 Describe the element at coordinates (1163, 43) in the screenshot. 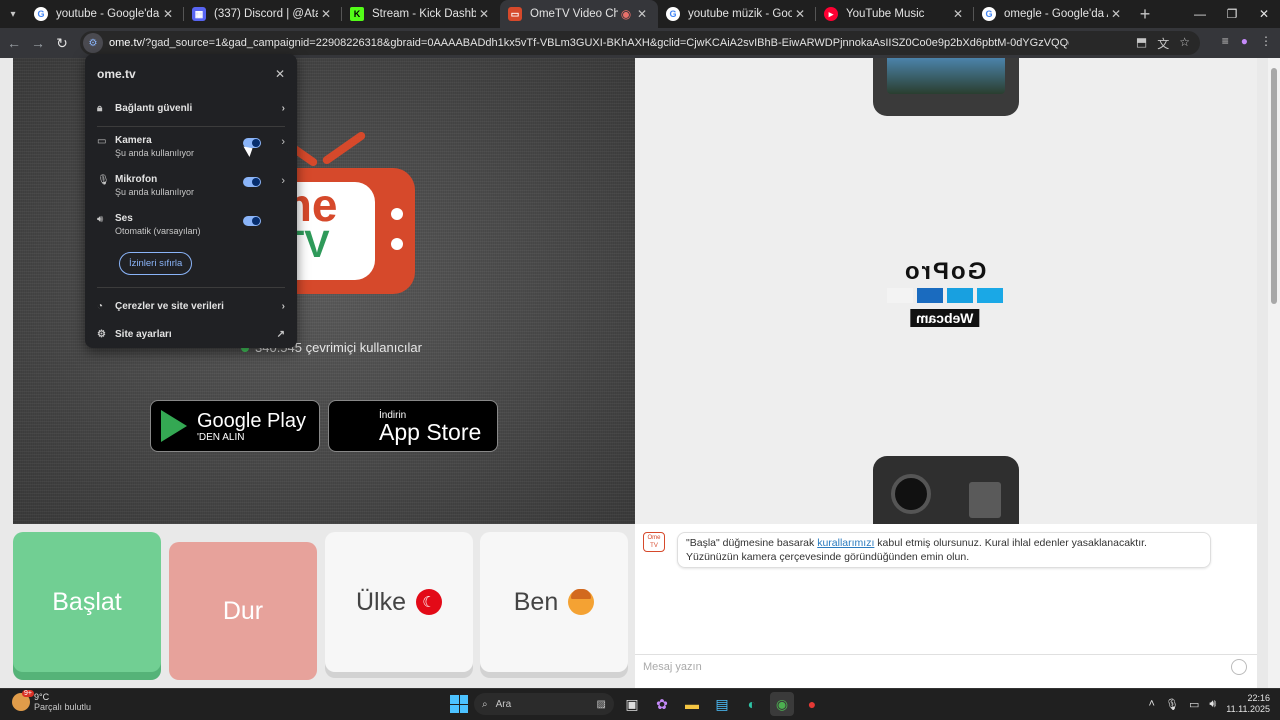

I see `translate-icon: 文` at that location.